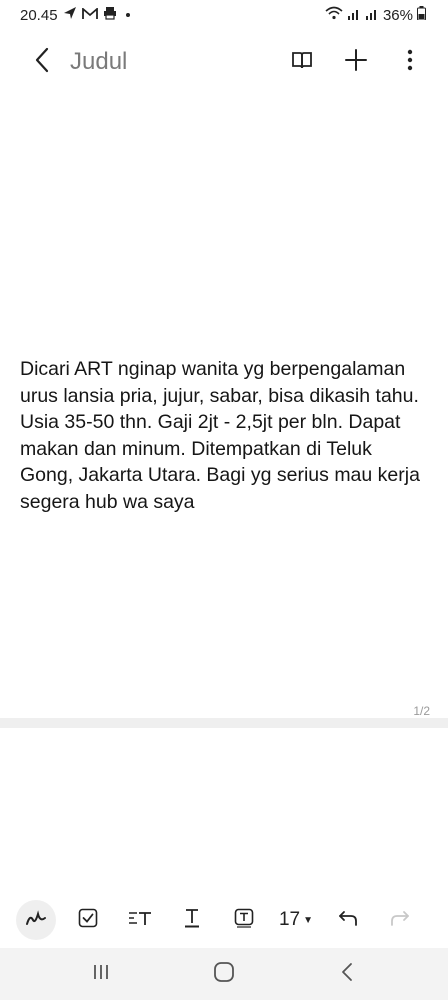 This screenshot has width=448, height=1000. I want to click on redo-button, so click(400, 920).